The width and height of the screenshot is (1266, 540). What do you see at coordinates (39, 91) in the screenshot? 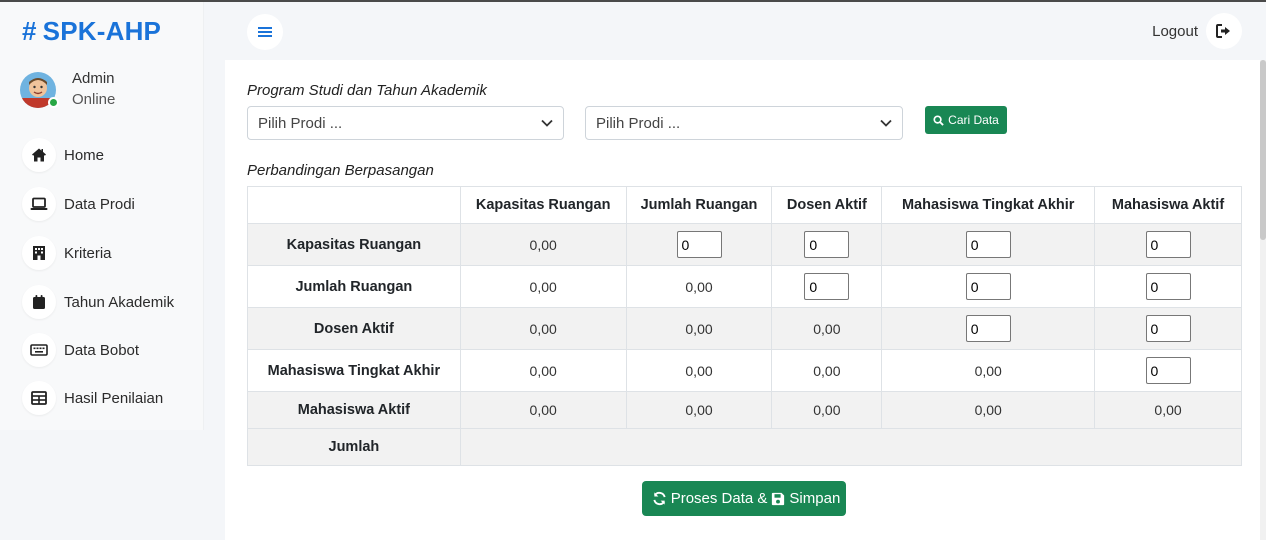
I see `avatar` at bounding box center [39, 91].